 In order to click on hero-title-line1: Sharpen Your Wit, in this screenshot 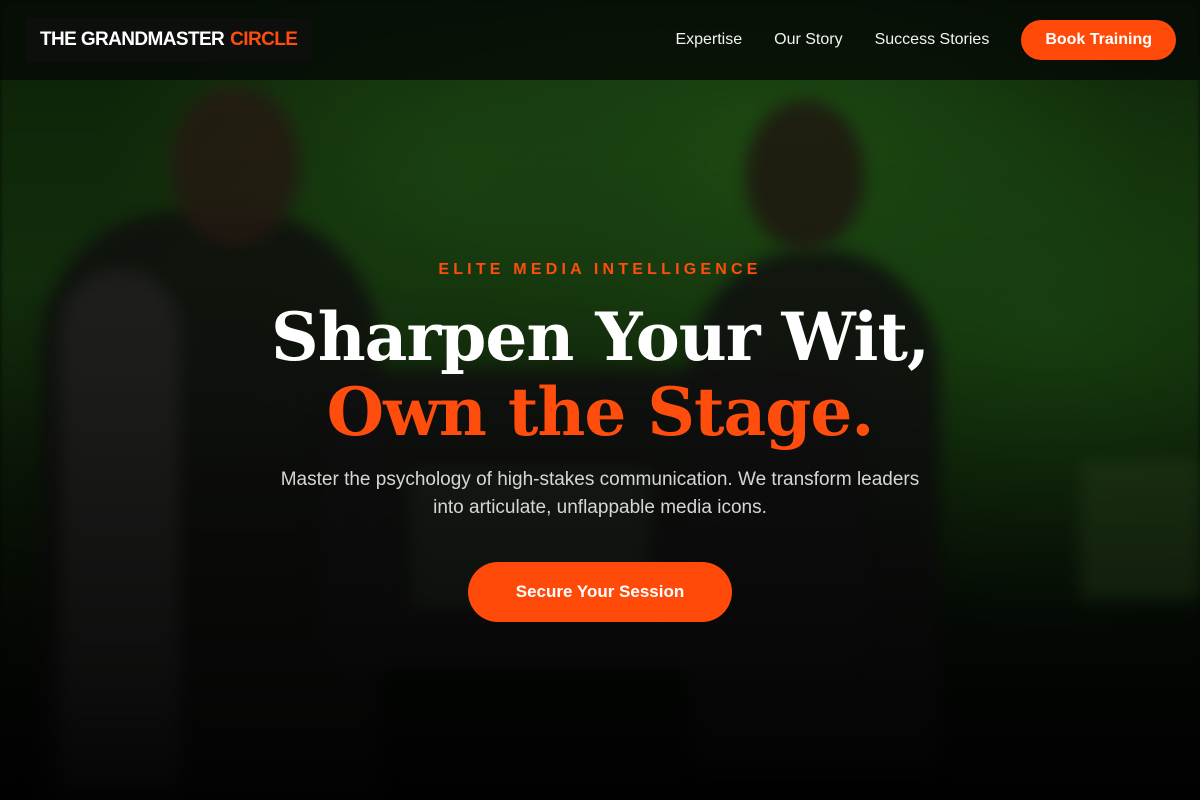, I will do `click(600, 337)`.